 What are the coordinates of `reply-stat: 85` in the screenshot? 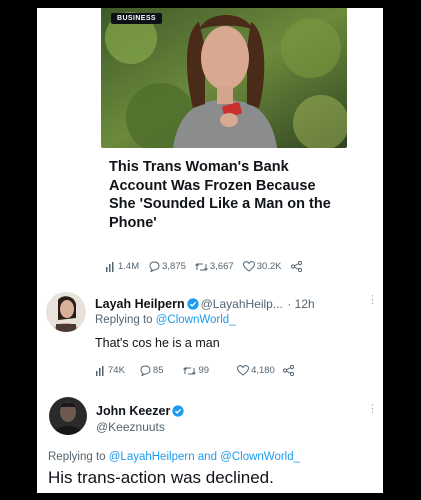 It's located at (151, 370).